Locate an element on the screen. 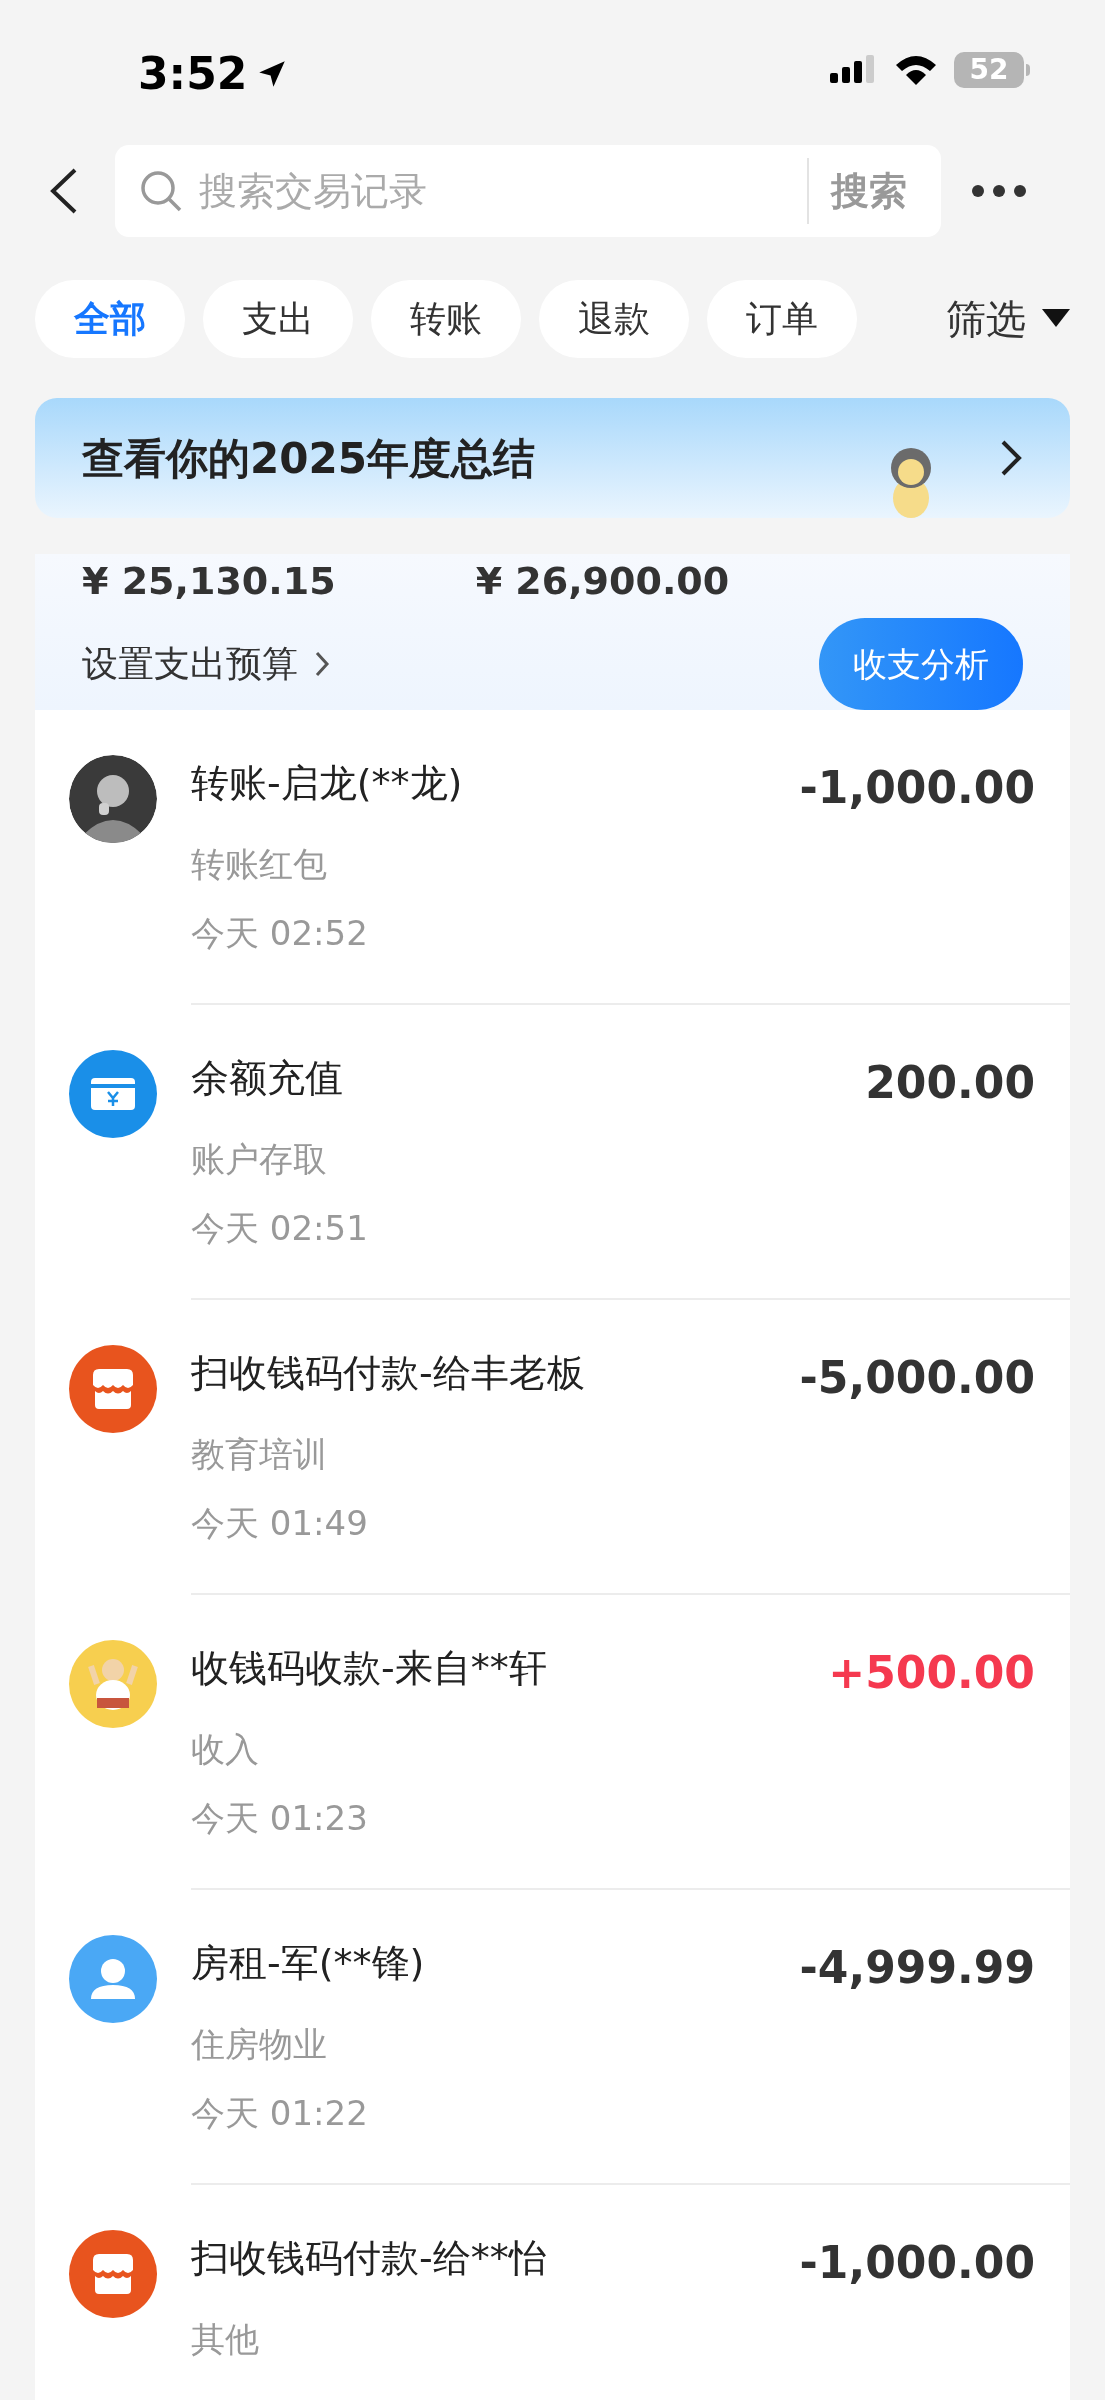  transaction-title: 扫收钱码付款-给**怡 is located at coordinates (369, 2258).